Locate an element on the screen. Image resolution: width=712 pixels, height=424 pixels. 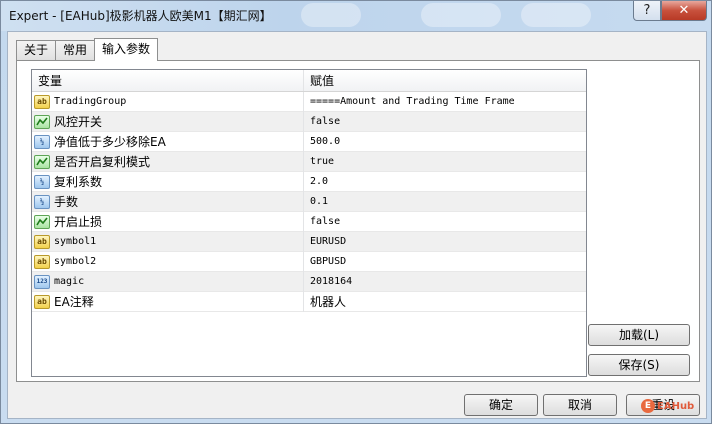
tab-common: 常用 is located at coordinates (75, 50).